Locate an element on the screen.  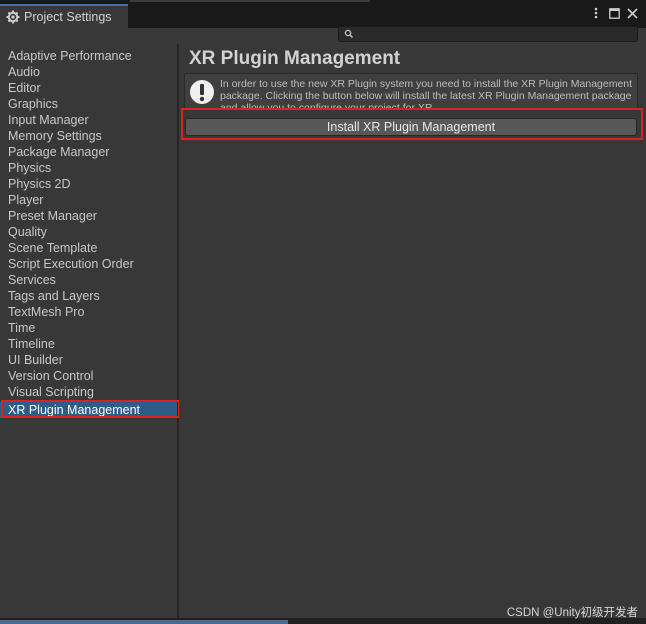
tab-title: Project Settings is located at coordinates (68, 17).